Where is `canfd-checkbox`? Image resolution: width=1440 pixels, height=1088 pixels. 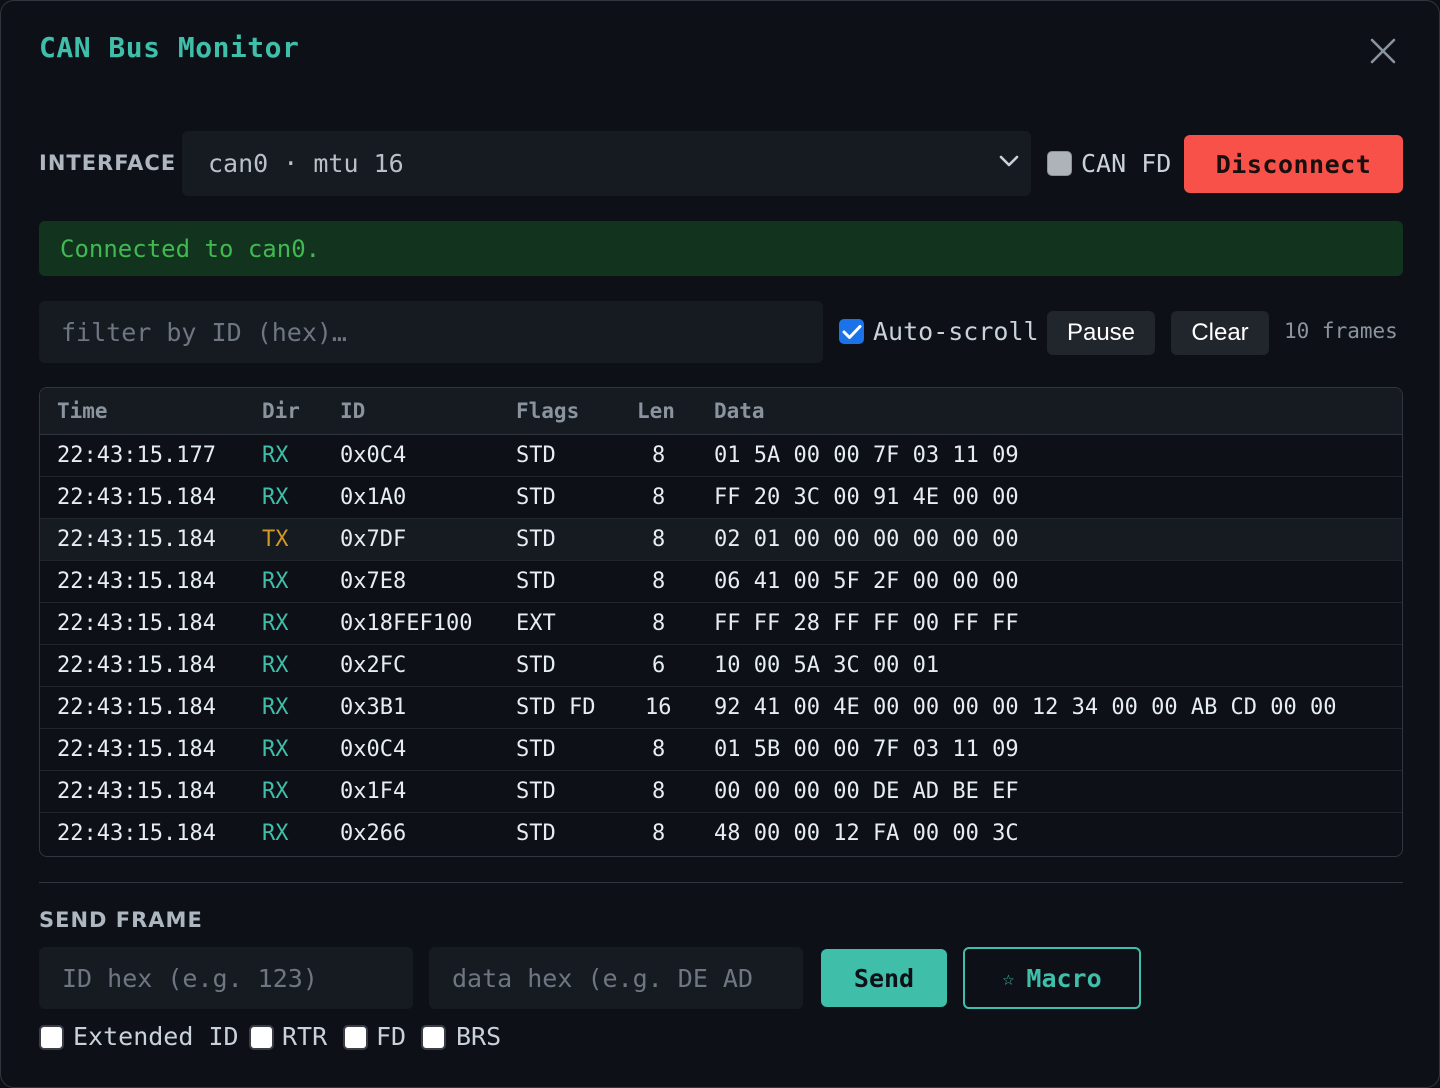
canfd-checkbox is located at coordinates (1059, 163).